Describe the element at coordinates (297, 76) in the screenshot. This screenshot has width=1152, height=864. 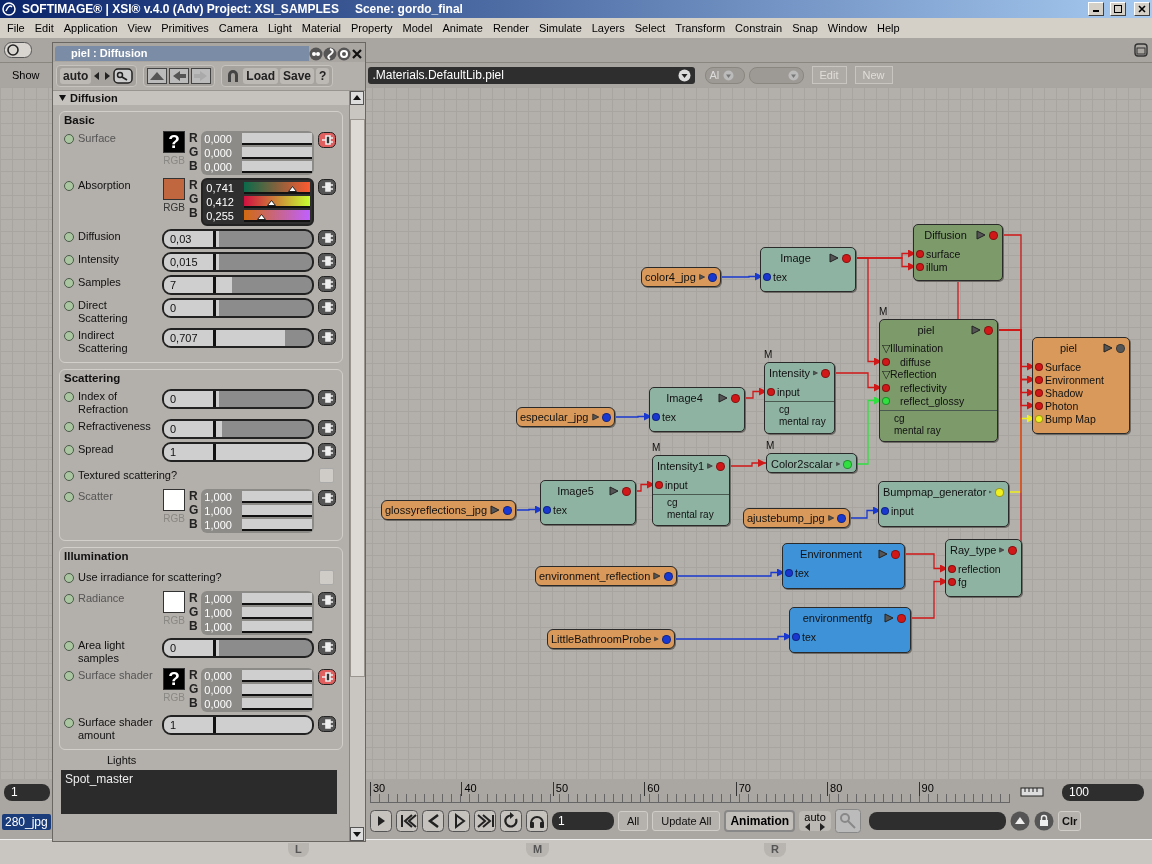
I see `panel-button: Save` at that location.